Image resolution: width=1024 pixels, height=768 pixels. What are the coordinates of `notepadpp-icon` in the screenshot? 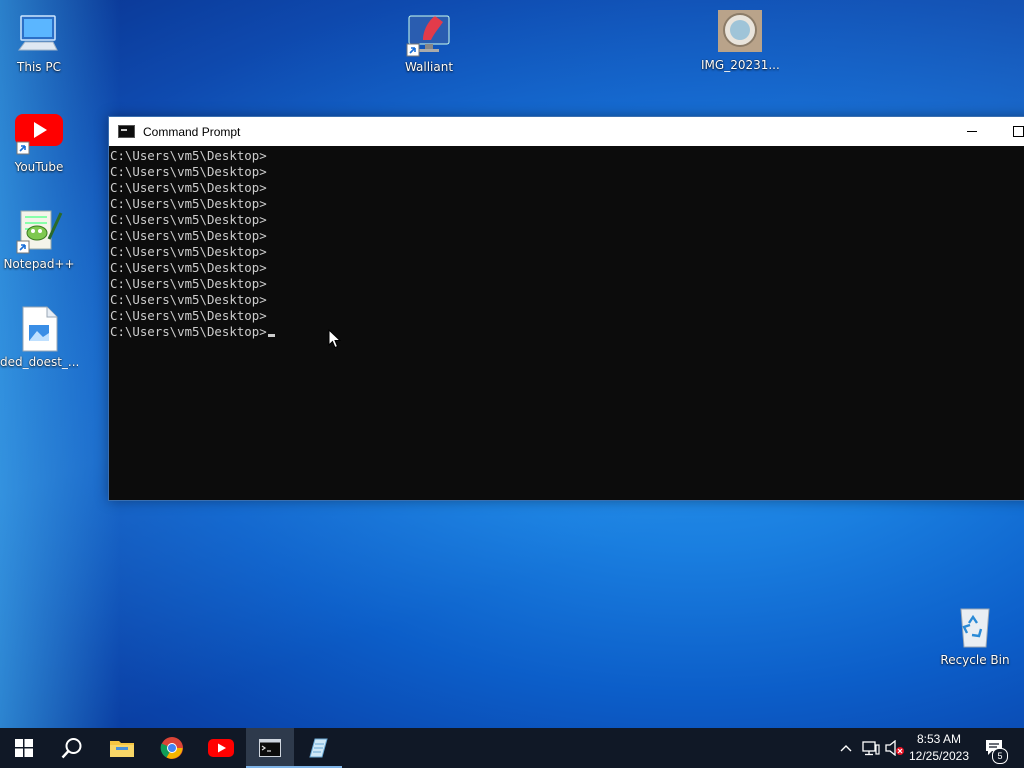 It's located at (39, 231).